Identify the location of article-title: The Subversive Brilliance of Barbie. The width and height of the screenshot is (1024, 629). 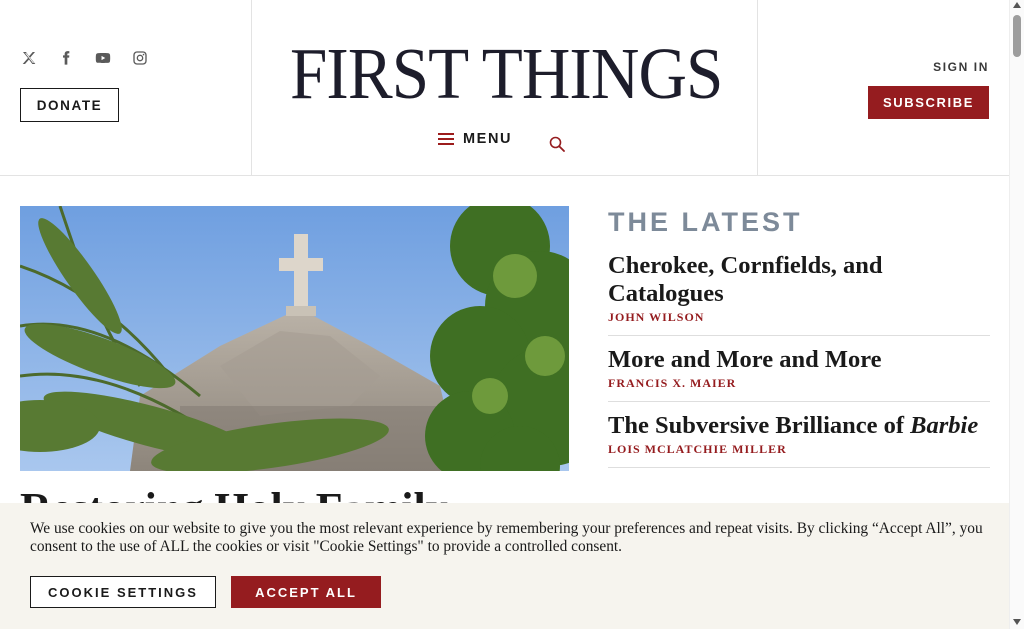
(793, 425).